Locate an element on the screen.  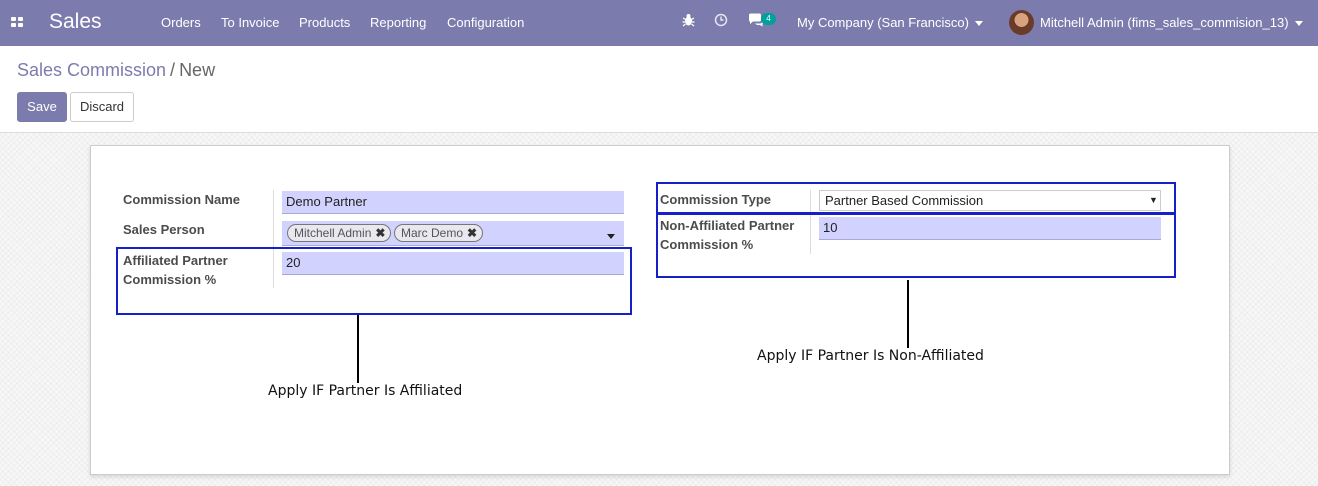
affiliated-connector-line is located at coordinates (358, 349).